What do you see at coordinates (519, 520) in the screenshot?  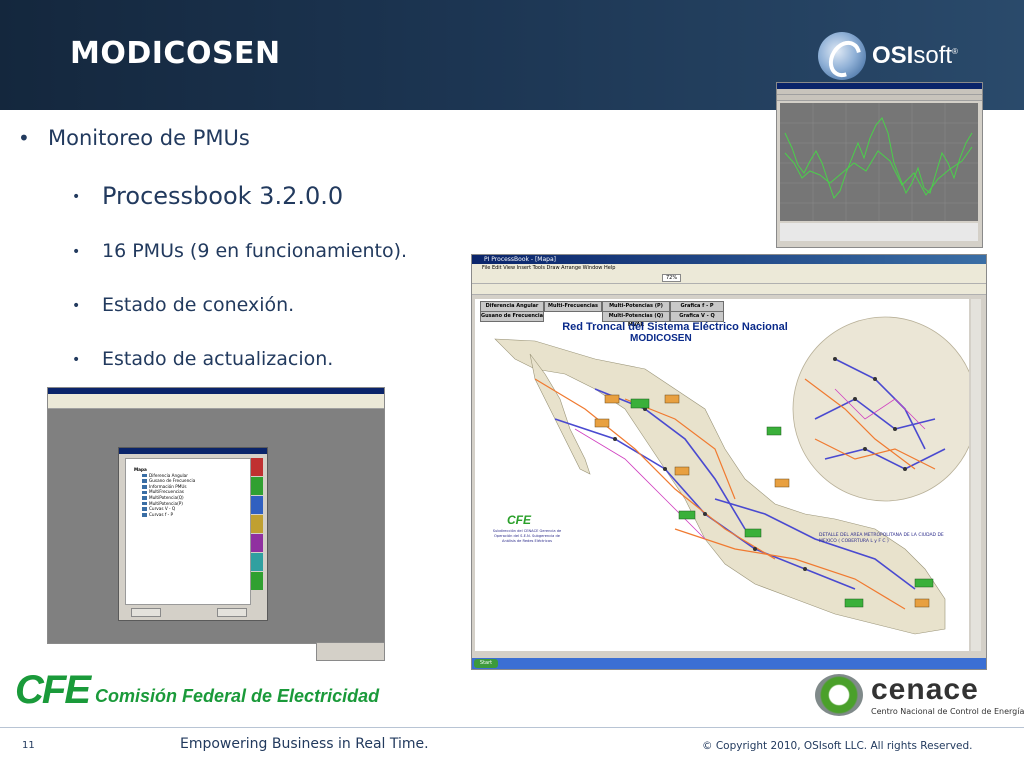 I see `cfe-mini-logo: CFE` at bounding box center [519, 520].